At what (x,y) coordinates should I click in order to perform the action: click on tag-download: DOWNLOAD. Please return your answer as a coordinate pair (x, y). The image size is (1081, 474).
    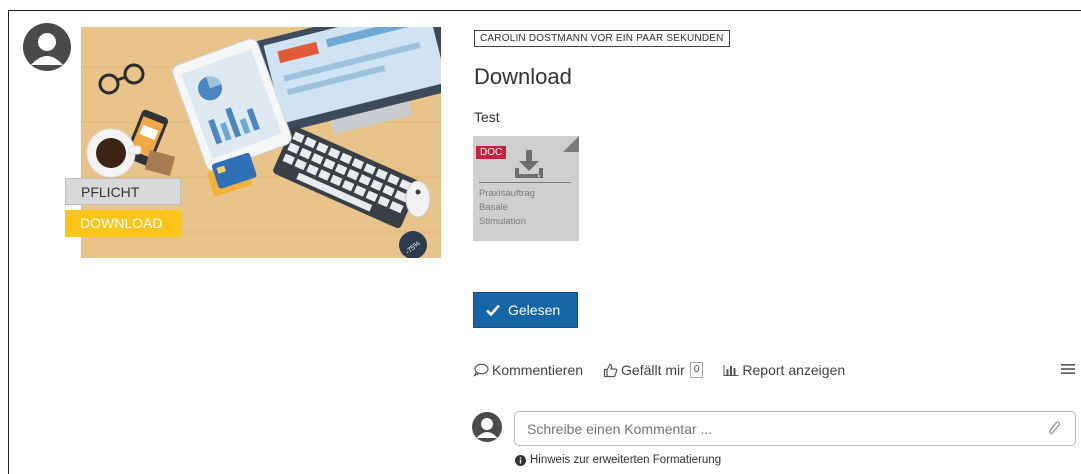
    Looking at the image, I should click on (123, 223).